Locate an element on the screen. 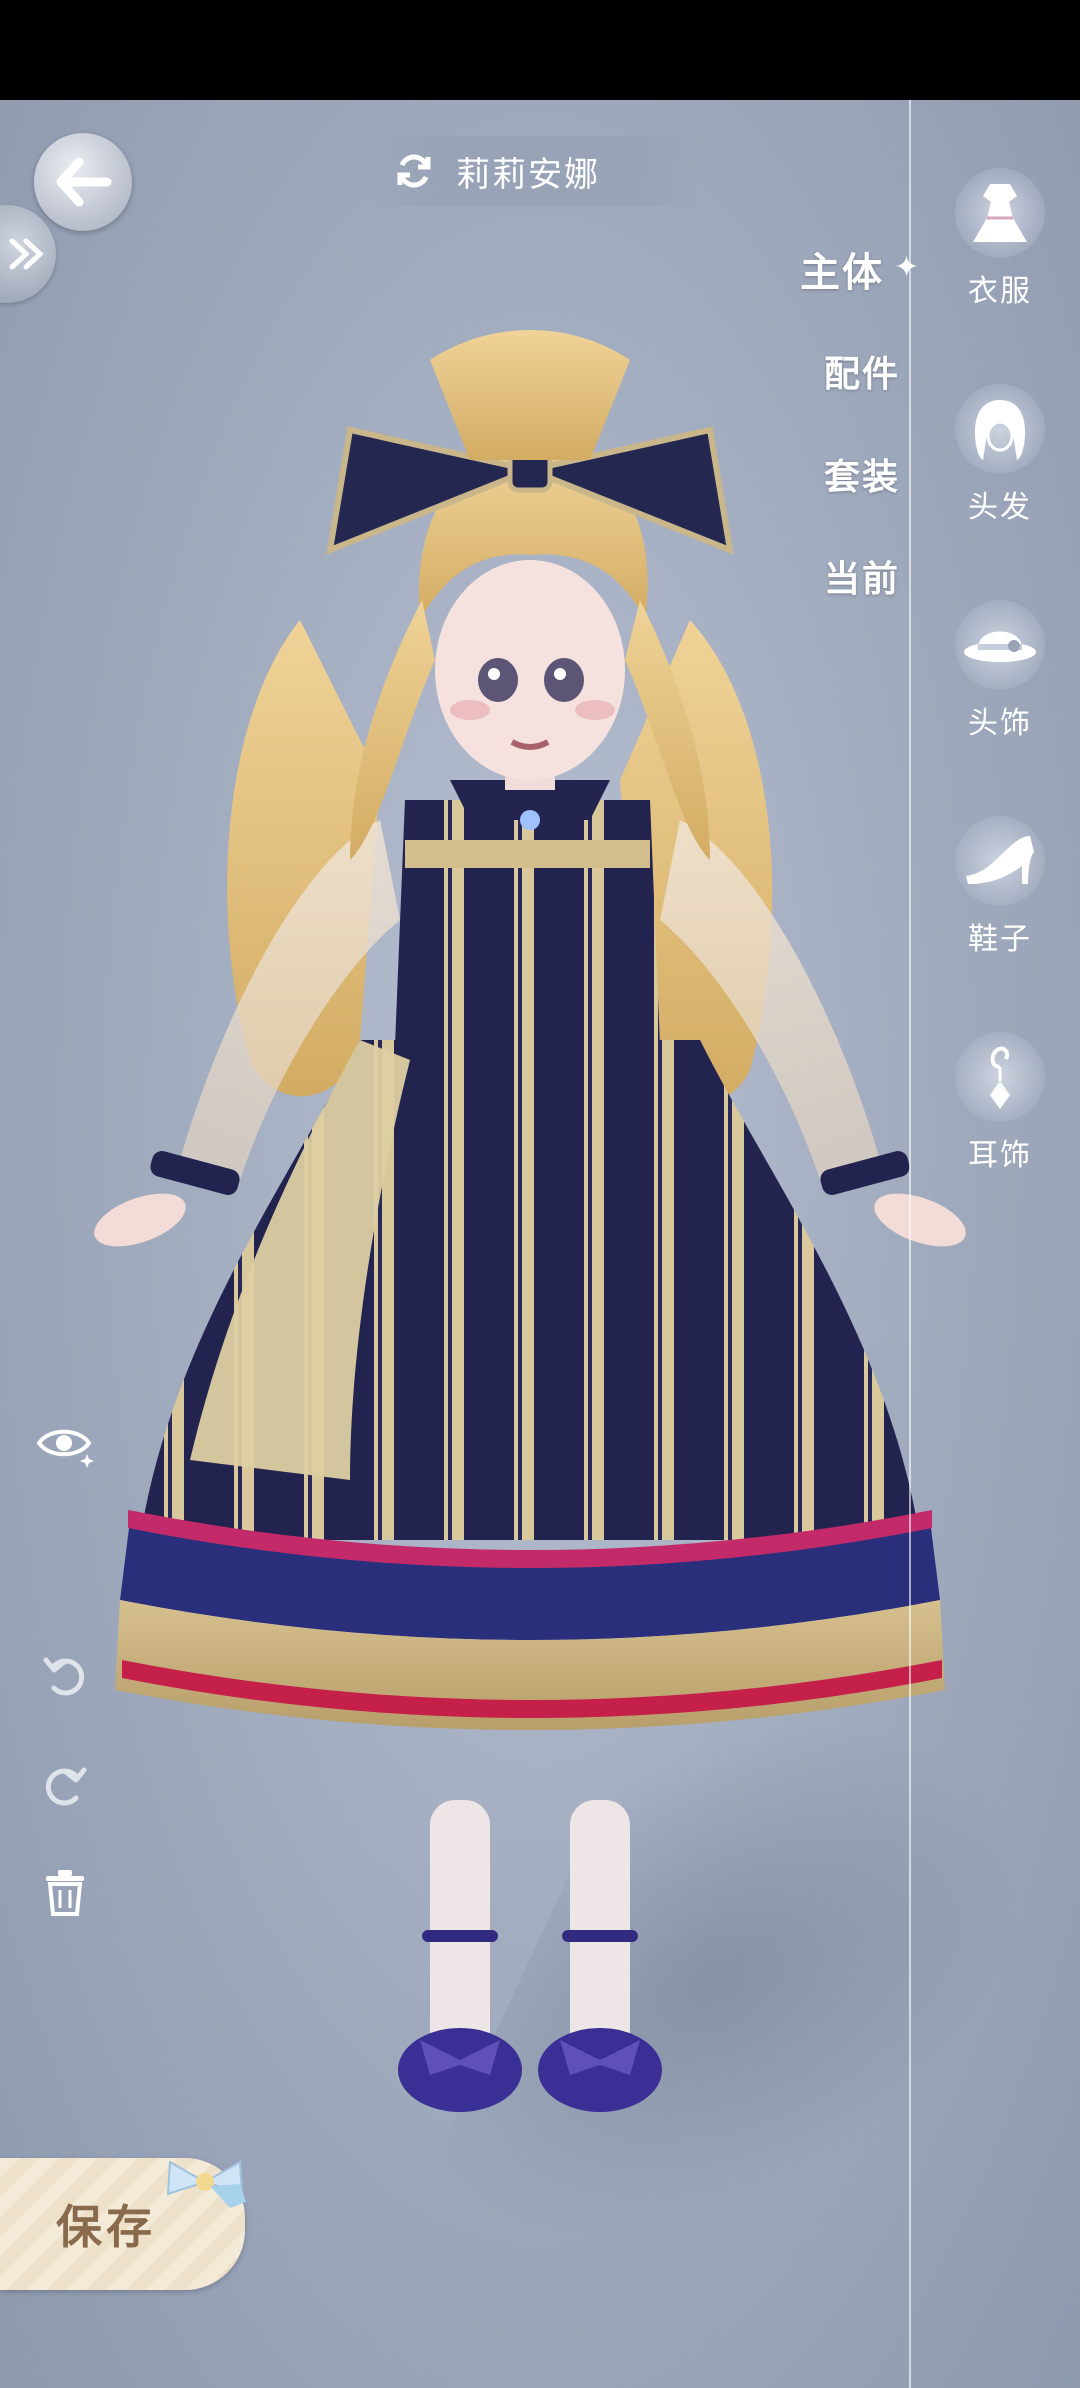 The image size is (1080, 2388). sparkle-icon: ✦ is located at coordinates (907, 267).